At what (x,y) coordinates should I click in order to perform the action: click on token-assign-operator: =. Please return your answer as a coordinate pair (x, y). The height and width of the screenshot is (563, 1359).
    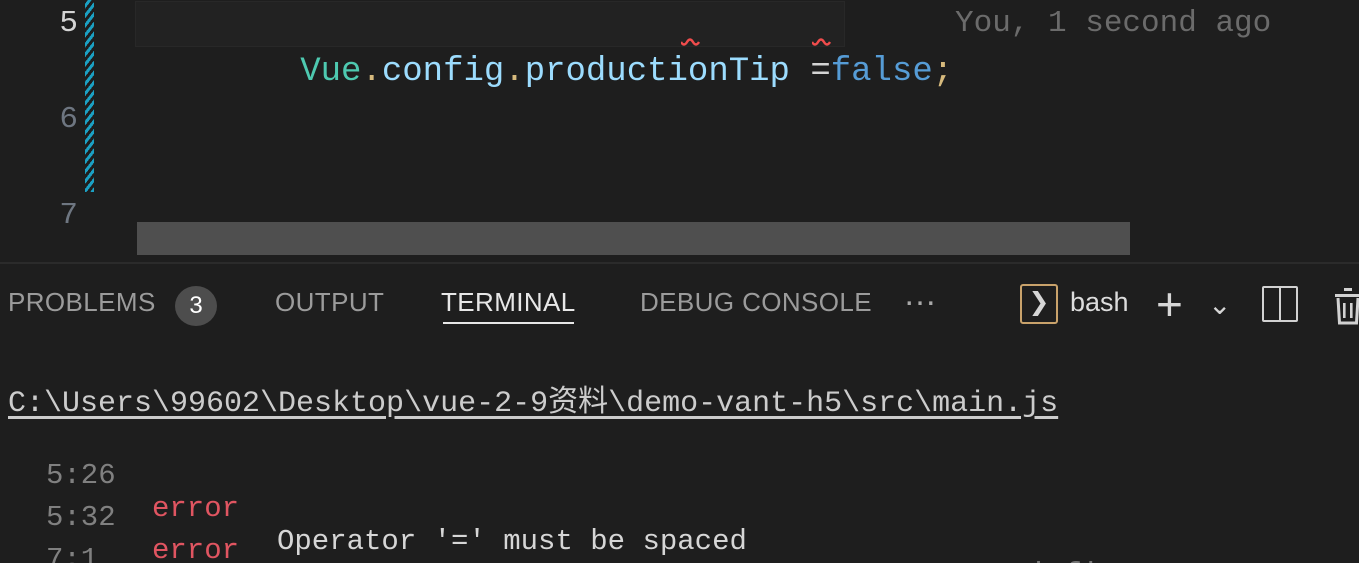
    Looking at the image, I should click on (820, 72).